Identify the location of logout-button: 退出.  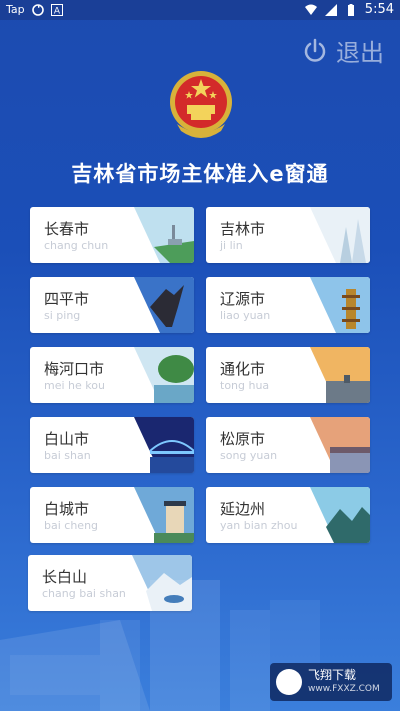
(343, 50).